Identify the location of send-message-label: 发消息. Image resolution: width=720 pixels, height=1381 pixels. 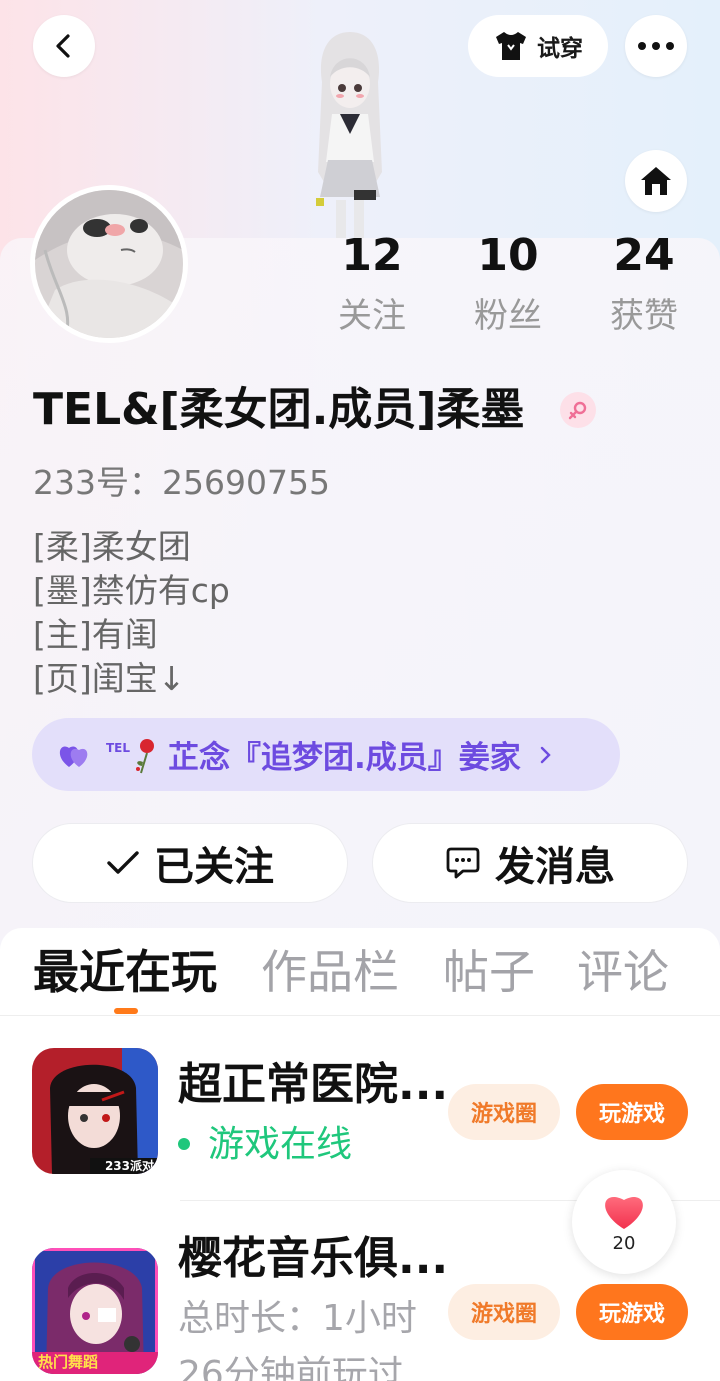
(555, 867).